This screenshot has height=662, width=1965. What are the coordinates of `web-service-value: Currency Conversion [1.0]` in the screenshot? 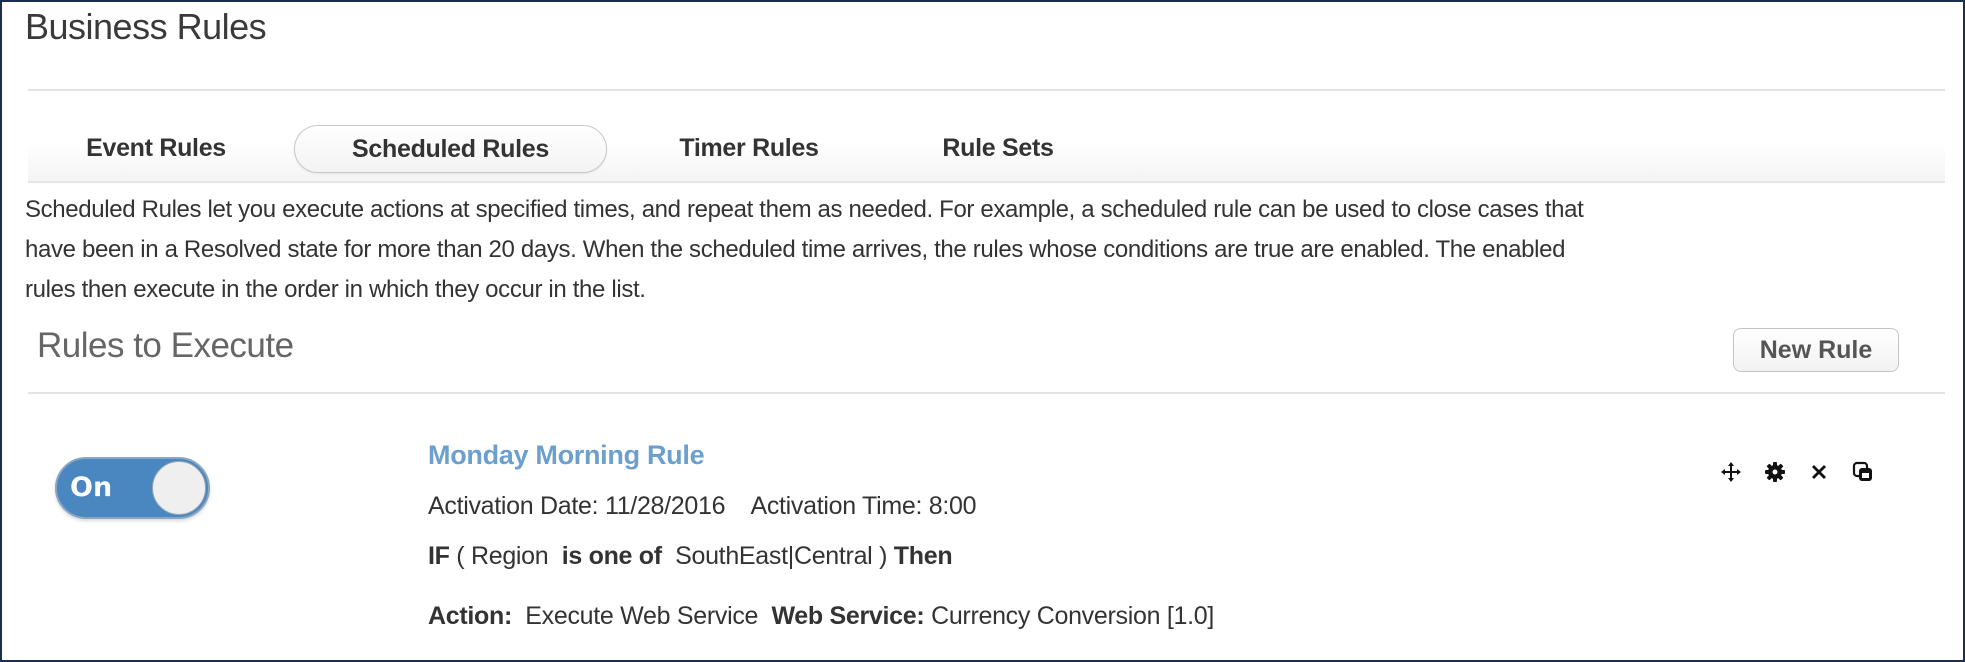 It's located at (1072, 616).